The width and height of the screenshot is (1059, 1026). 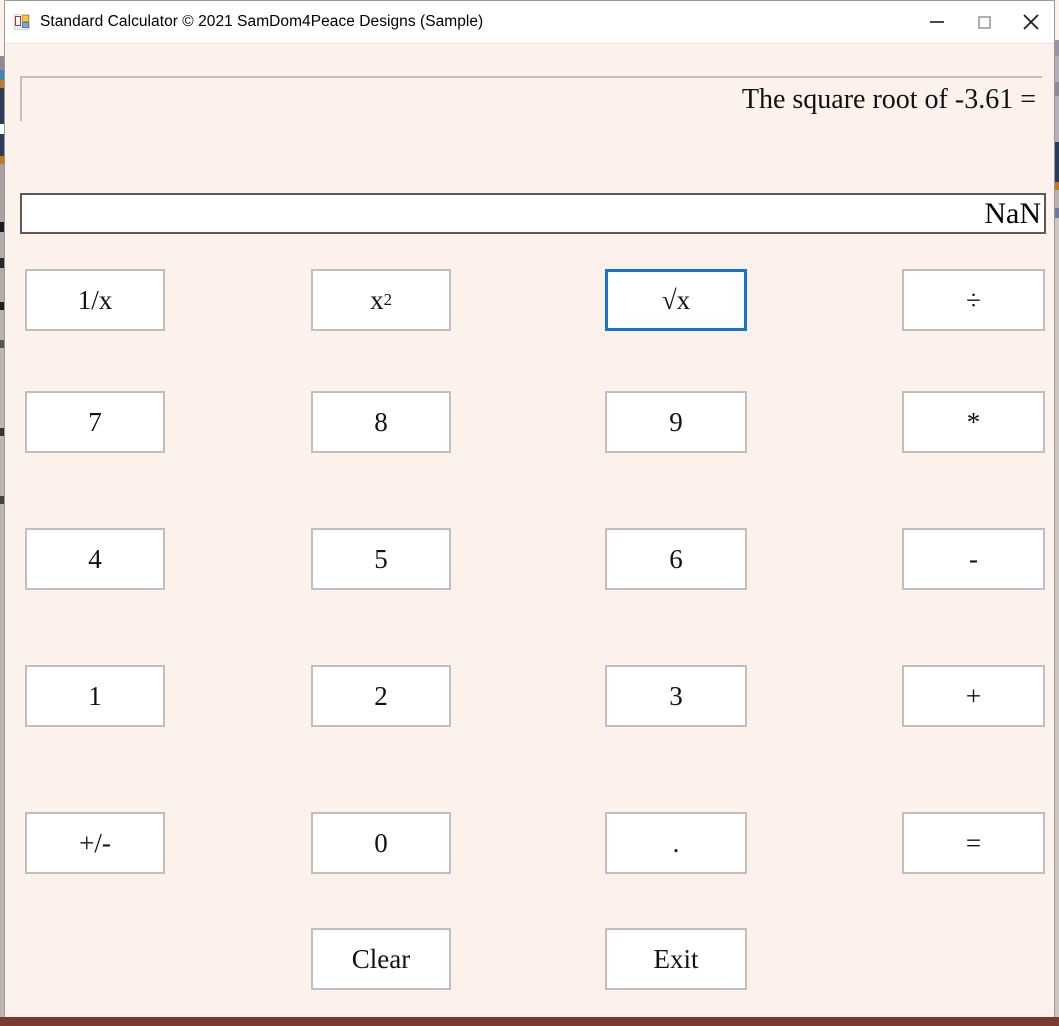 I want to click on result-display: NaN, so click(x=533, y=213).